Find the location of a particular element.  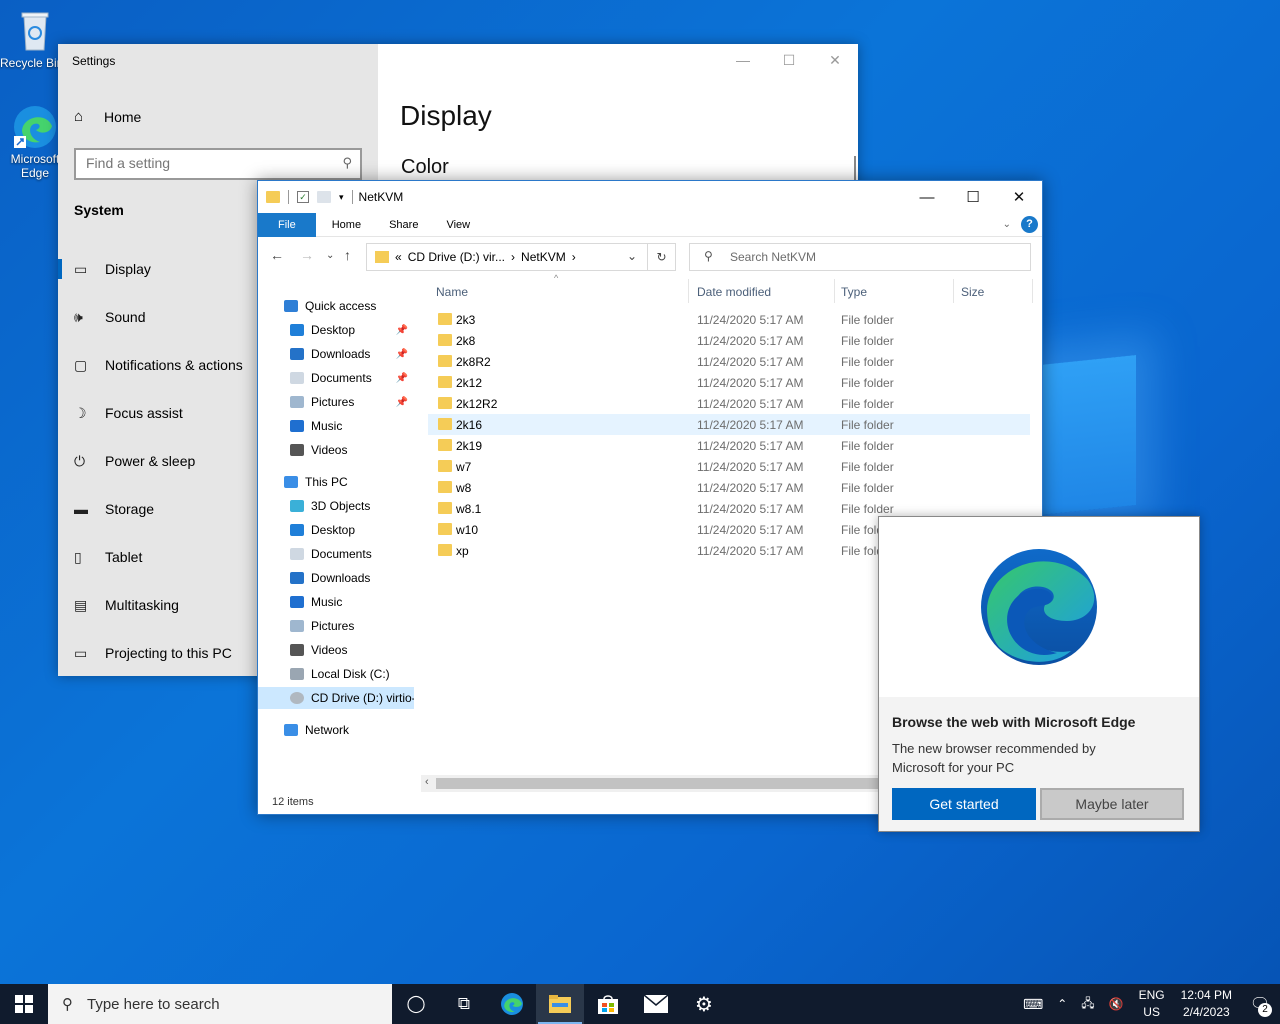

new-folder-icon is located at coordinates (324, 197).